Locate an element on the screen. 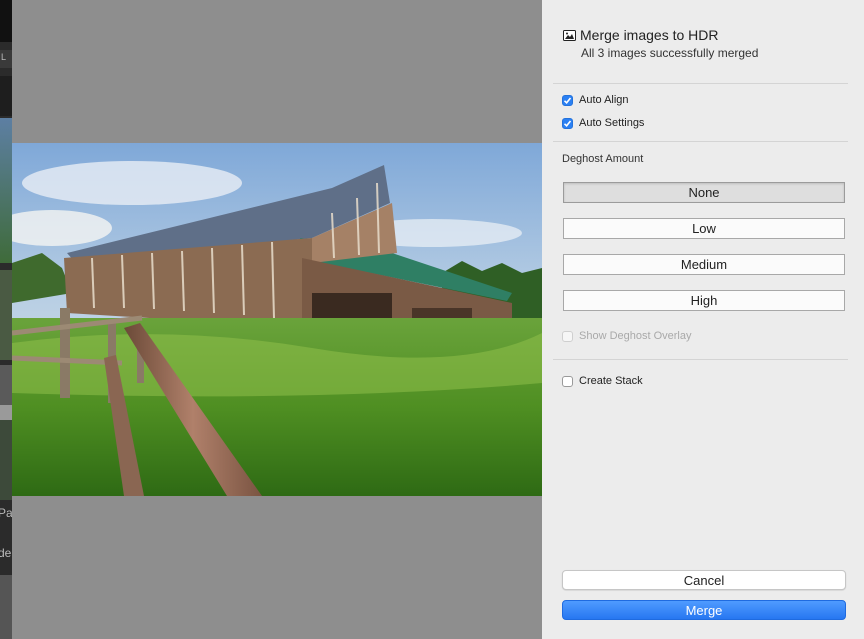 The height and width of the screenshot is (639, 864). auto-align-label: Auto Align is located at coordinates (604, 100).